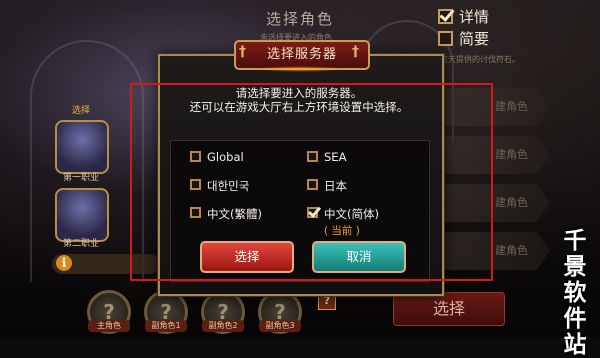 This screenshot has width=600, height=358. What do you see at coordinates (299, 19) in the screenshot?
I see `select-character-title: 选择角色` at bounding box center [299, 19].